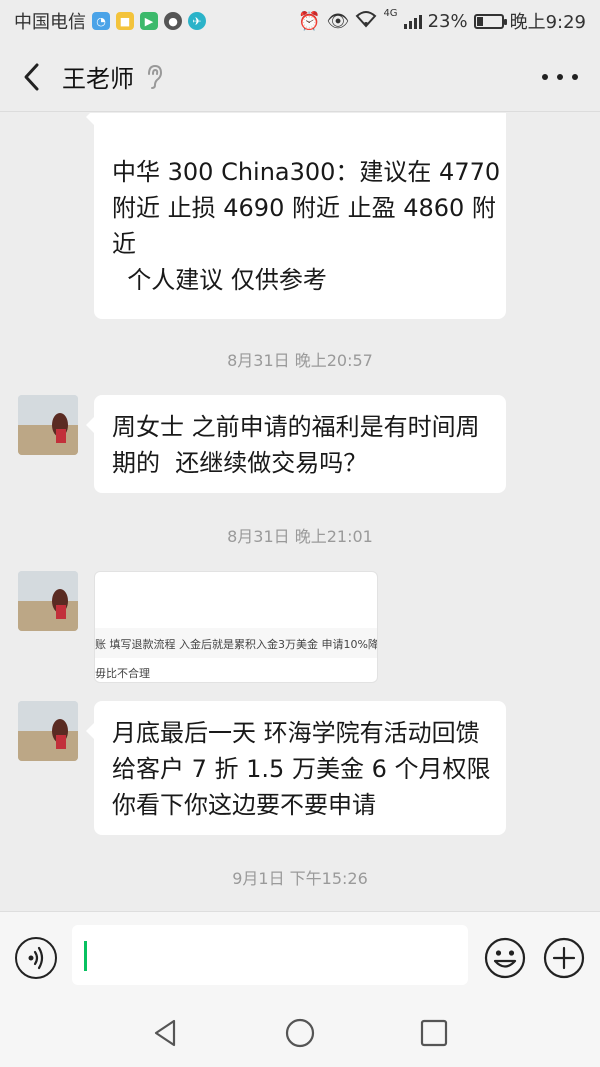  Describe the element at coordinates (166, 1033) in the screenshot. I see `nav-back-icon` at that location.